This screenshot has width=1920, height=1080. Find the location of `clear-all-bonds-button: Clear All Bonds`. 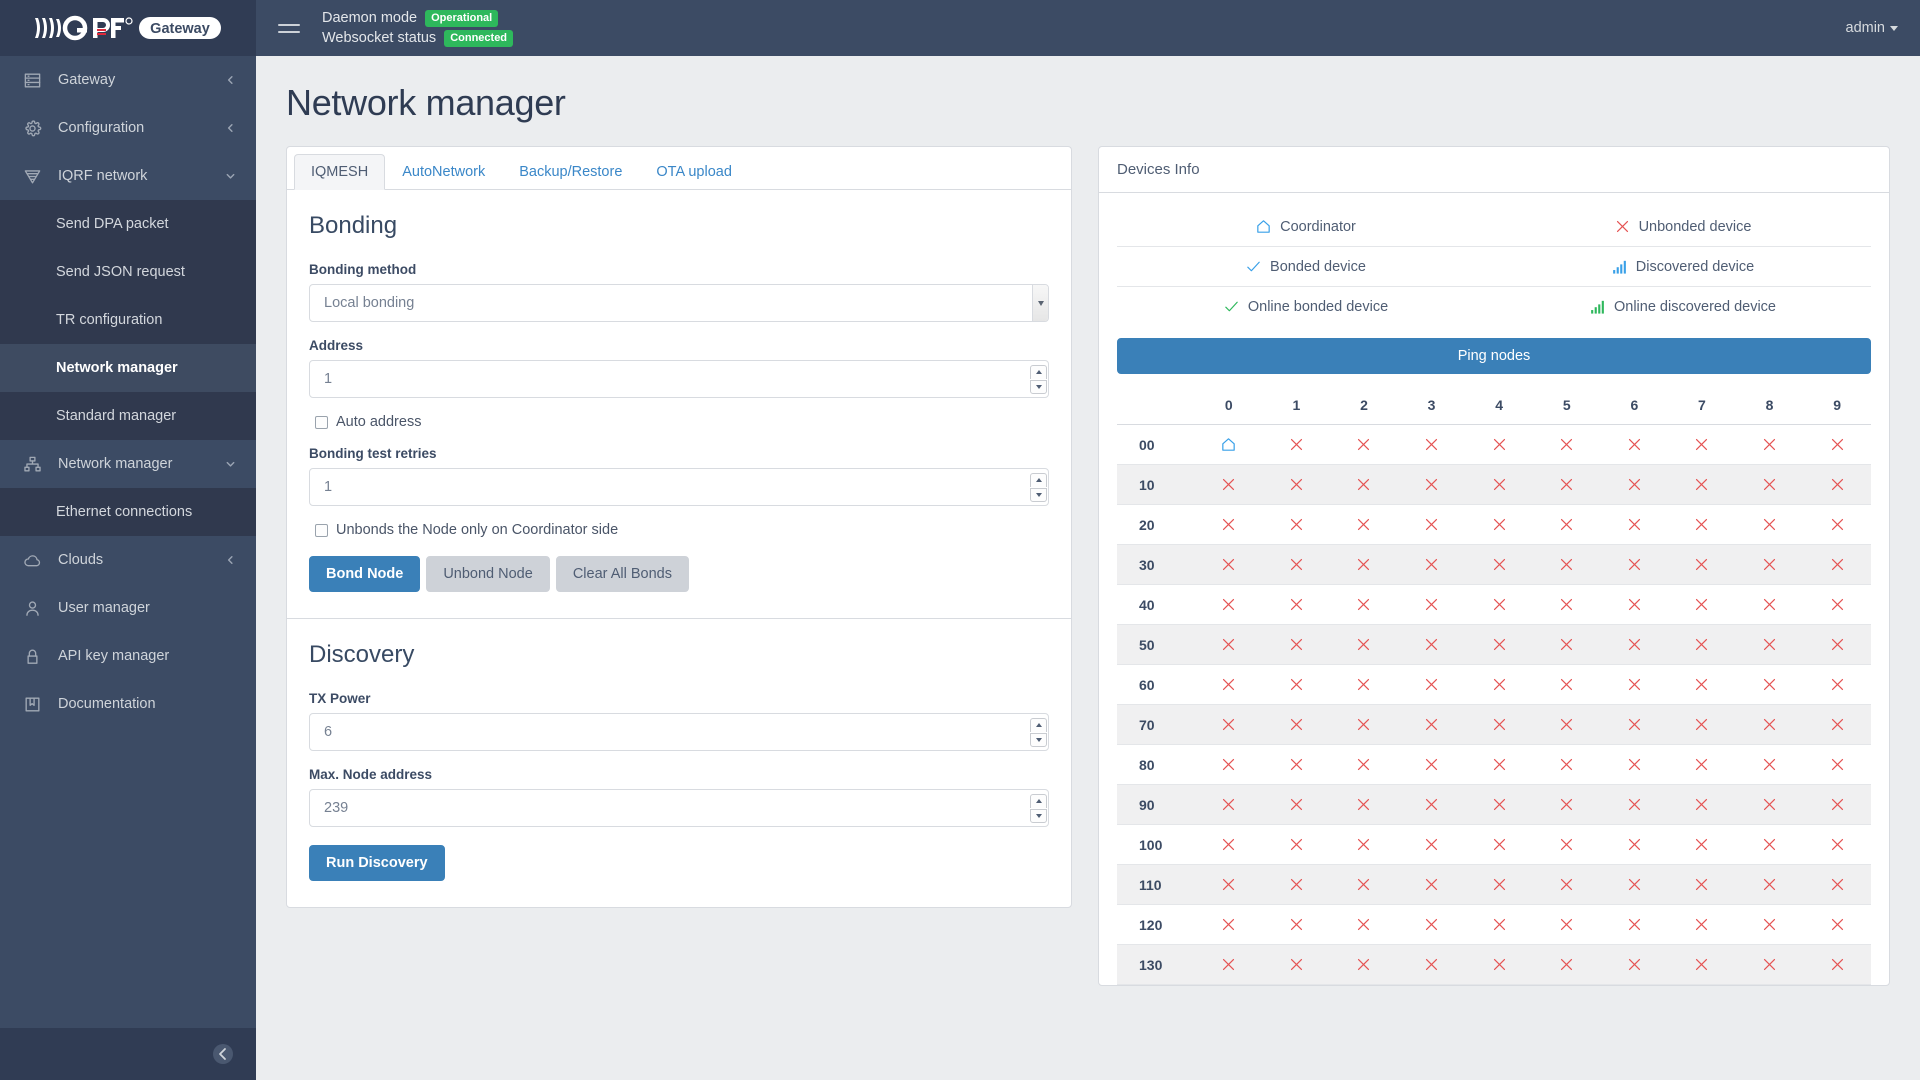

clear-all-bonds-button: Clear All Bonds is located at coordinates (622, 574).